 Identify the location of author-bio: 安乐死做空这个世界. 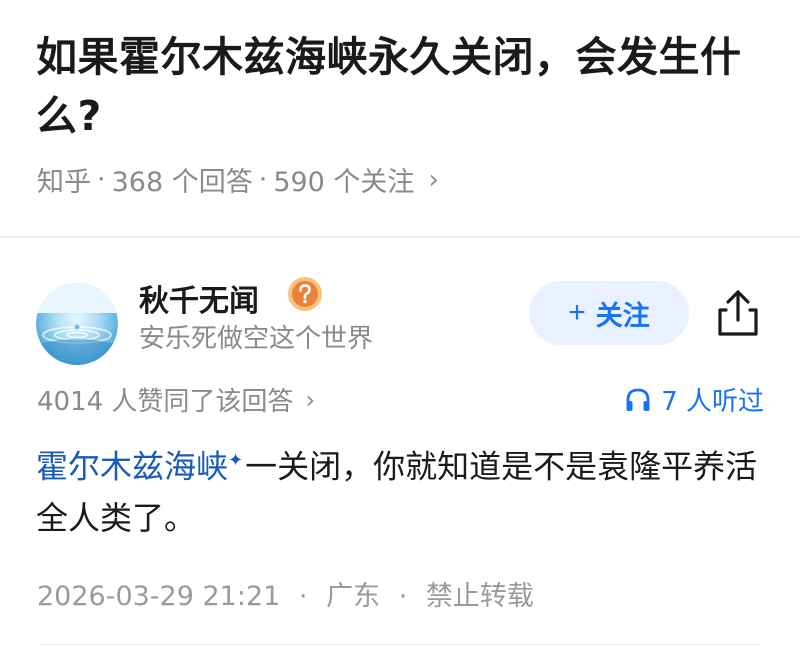
(256, 339).